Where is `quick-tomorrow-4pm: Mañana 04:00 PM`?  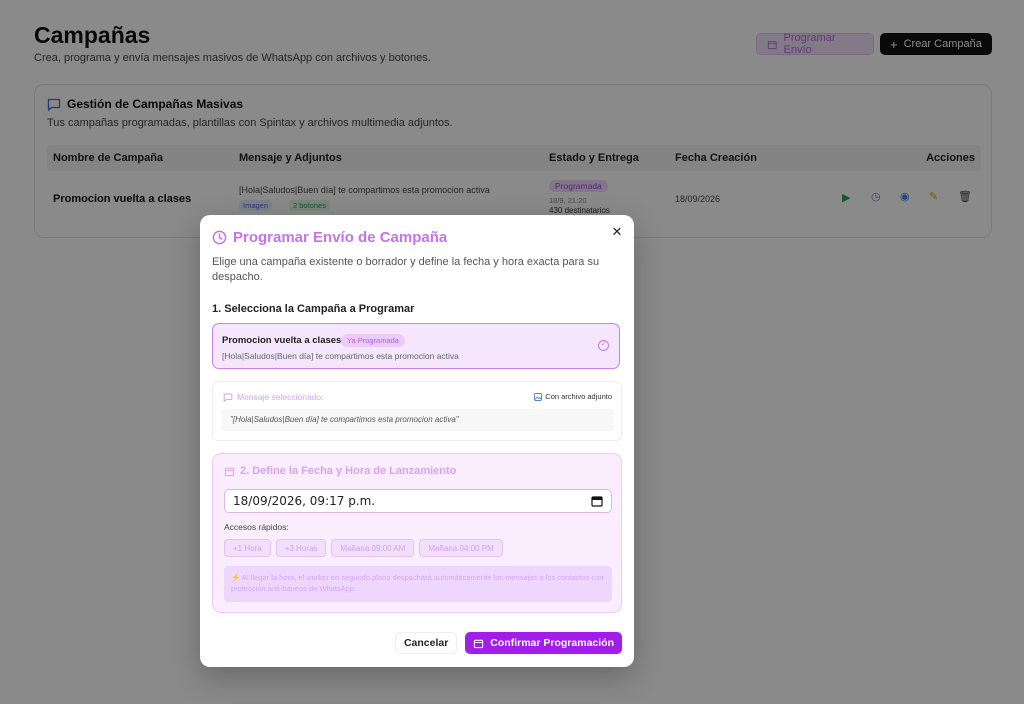
quick-tomorrow-4pm: Mañana 04:00 PM is located at coordinates (461, 548).